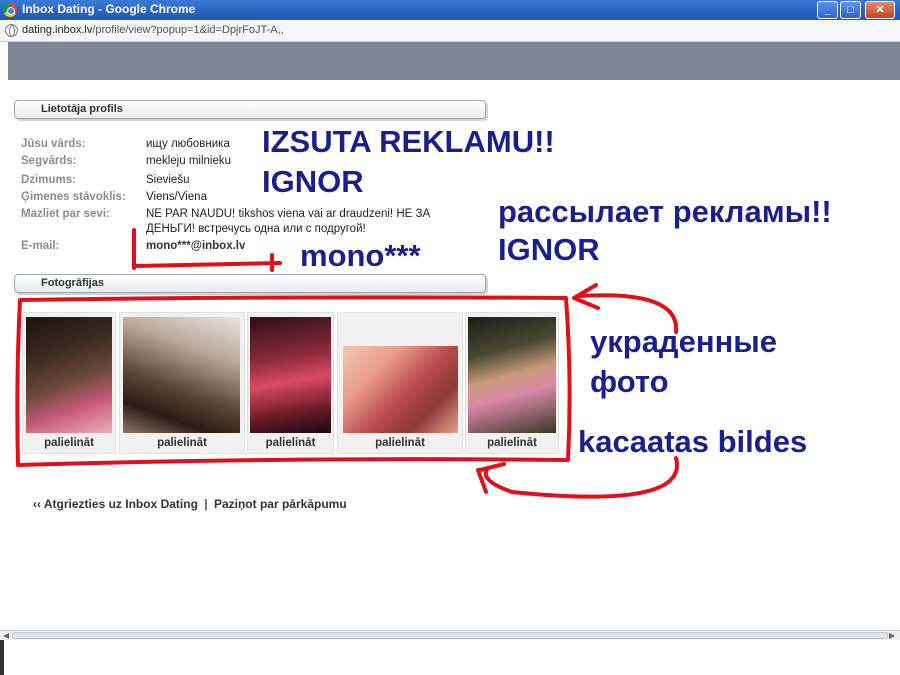 This screenshot has height=675, width=900. I want to click on field-value-name: ищу любовника, so click(188, 144).